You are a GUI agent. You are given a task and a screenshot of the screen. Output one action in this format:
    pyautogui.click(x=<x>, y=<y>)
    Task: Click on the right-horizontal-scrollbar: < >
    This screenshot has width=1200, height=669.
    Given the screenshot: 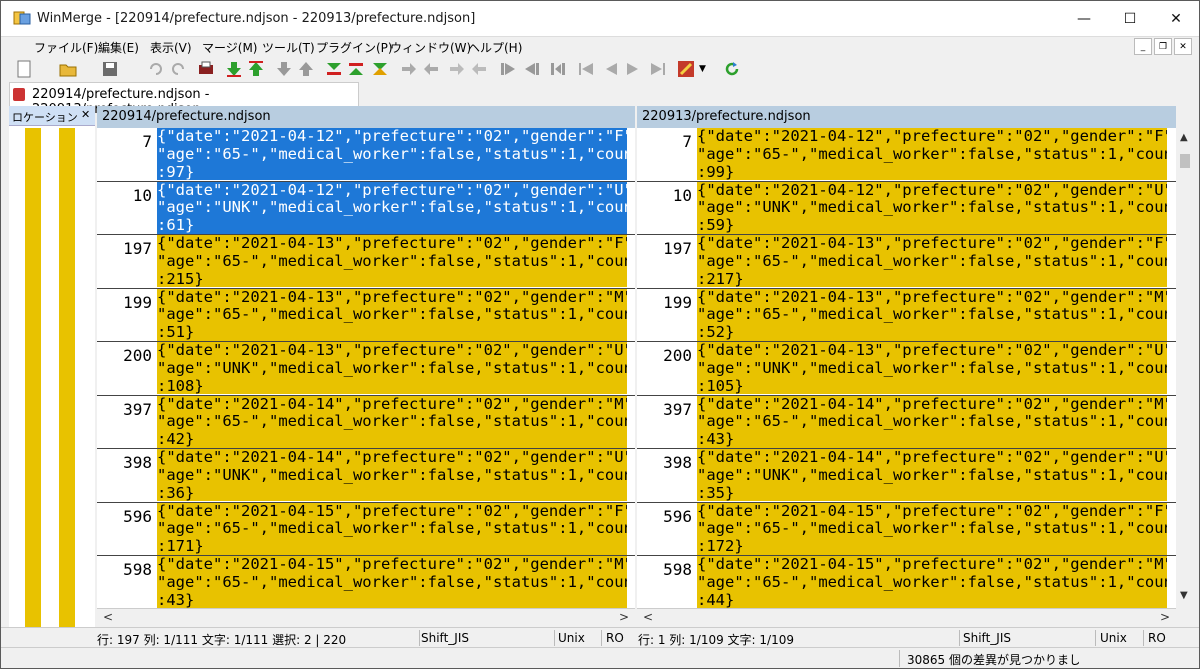 What is the action you would take?
    pyautogui.click(x=906, y=617)
    